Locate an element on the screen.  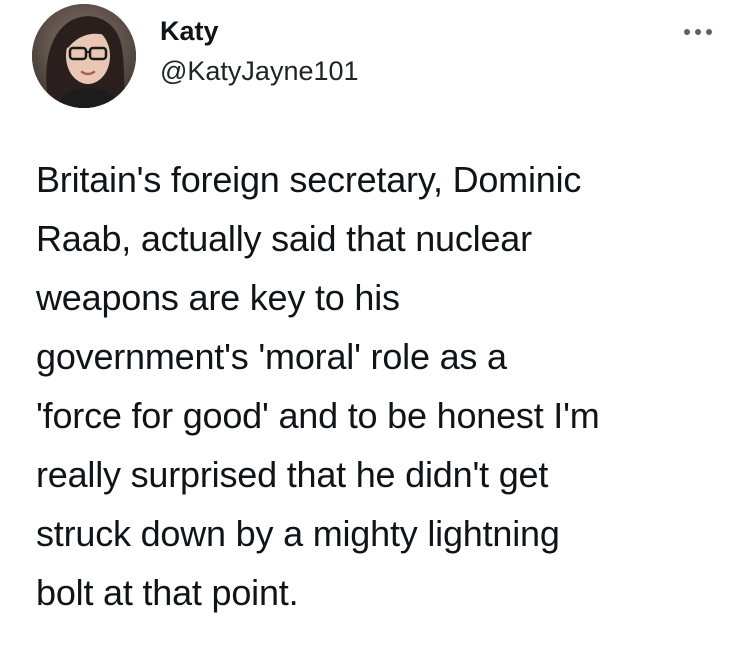
author-info: Katy @KatyJayne101 is located at coordinates (259, 51).